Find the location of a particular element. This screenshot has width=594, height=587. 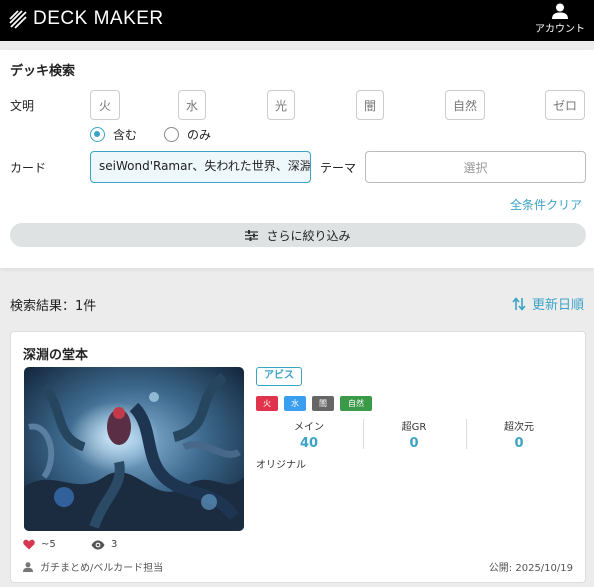

stripes-logo-icon is located at coordinates (18, 19).